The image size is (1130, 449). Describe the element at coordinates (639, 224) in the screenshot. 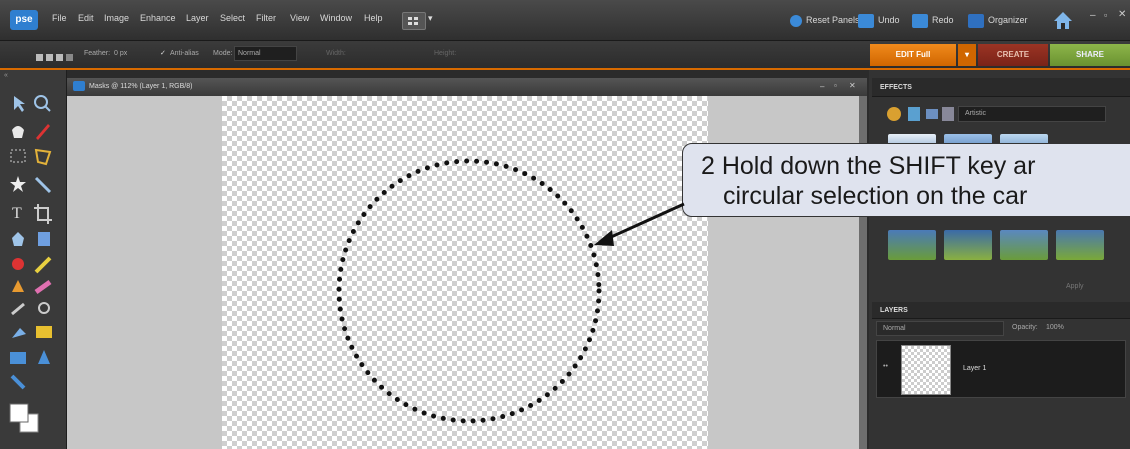

I see `callout-arrow` at that location.